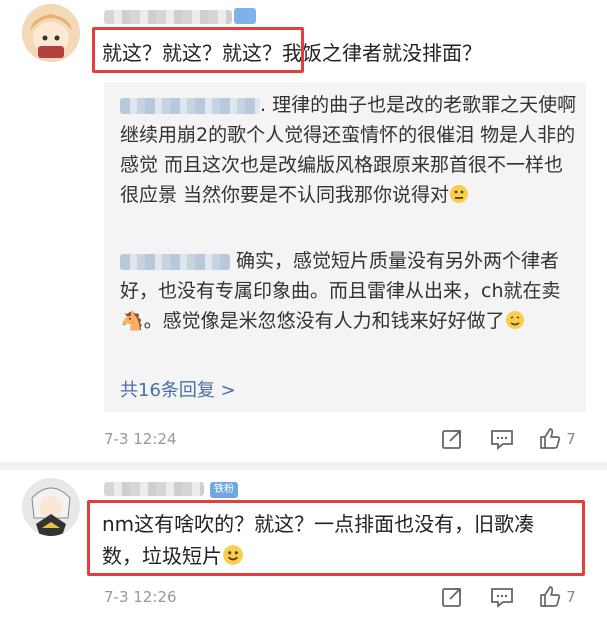 This screenshot has width=607, height=618. What do you see at coordinates (382, 53) in the screenshot?
I see `comment-text-rest: 我饭之律者就没排面？` at bounding box center [382, 53].